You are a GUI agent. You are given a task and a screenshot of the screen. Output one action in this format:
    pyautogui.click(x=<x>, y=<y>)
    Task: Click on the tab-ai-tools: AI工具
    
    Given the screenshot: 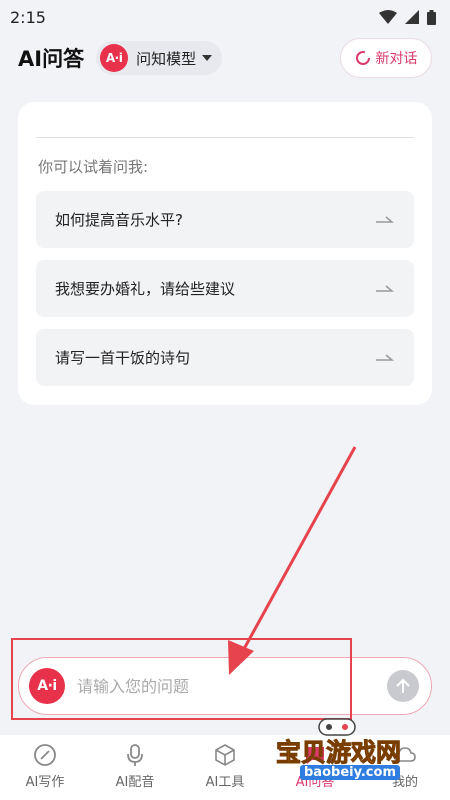 What is the action you would take?
    pyautogui.click(x=225, y=767)
    